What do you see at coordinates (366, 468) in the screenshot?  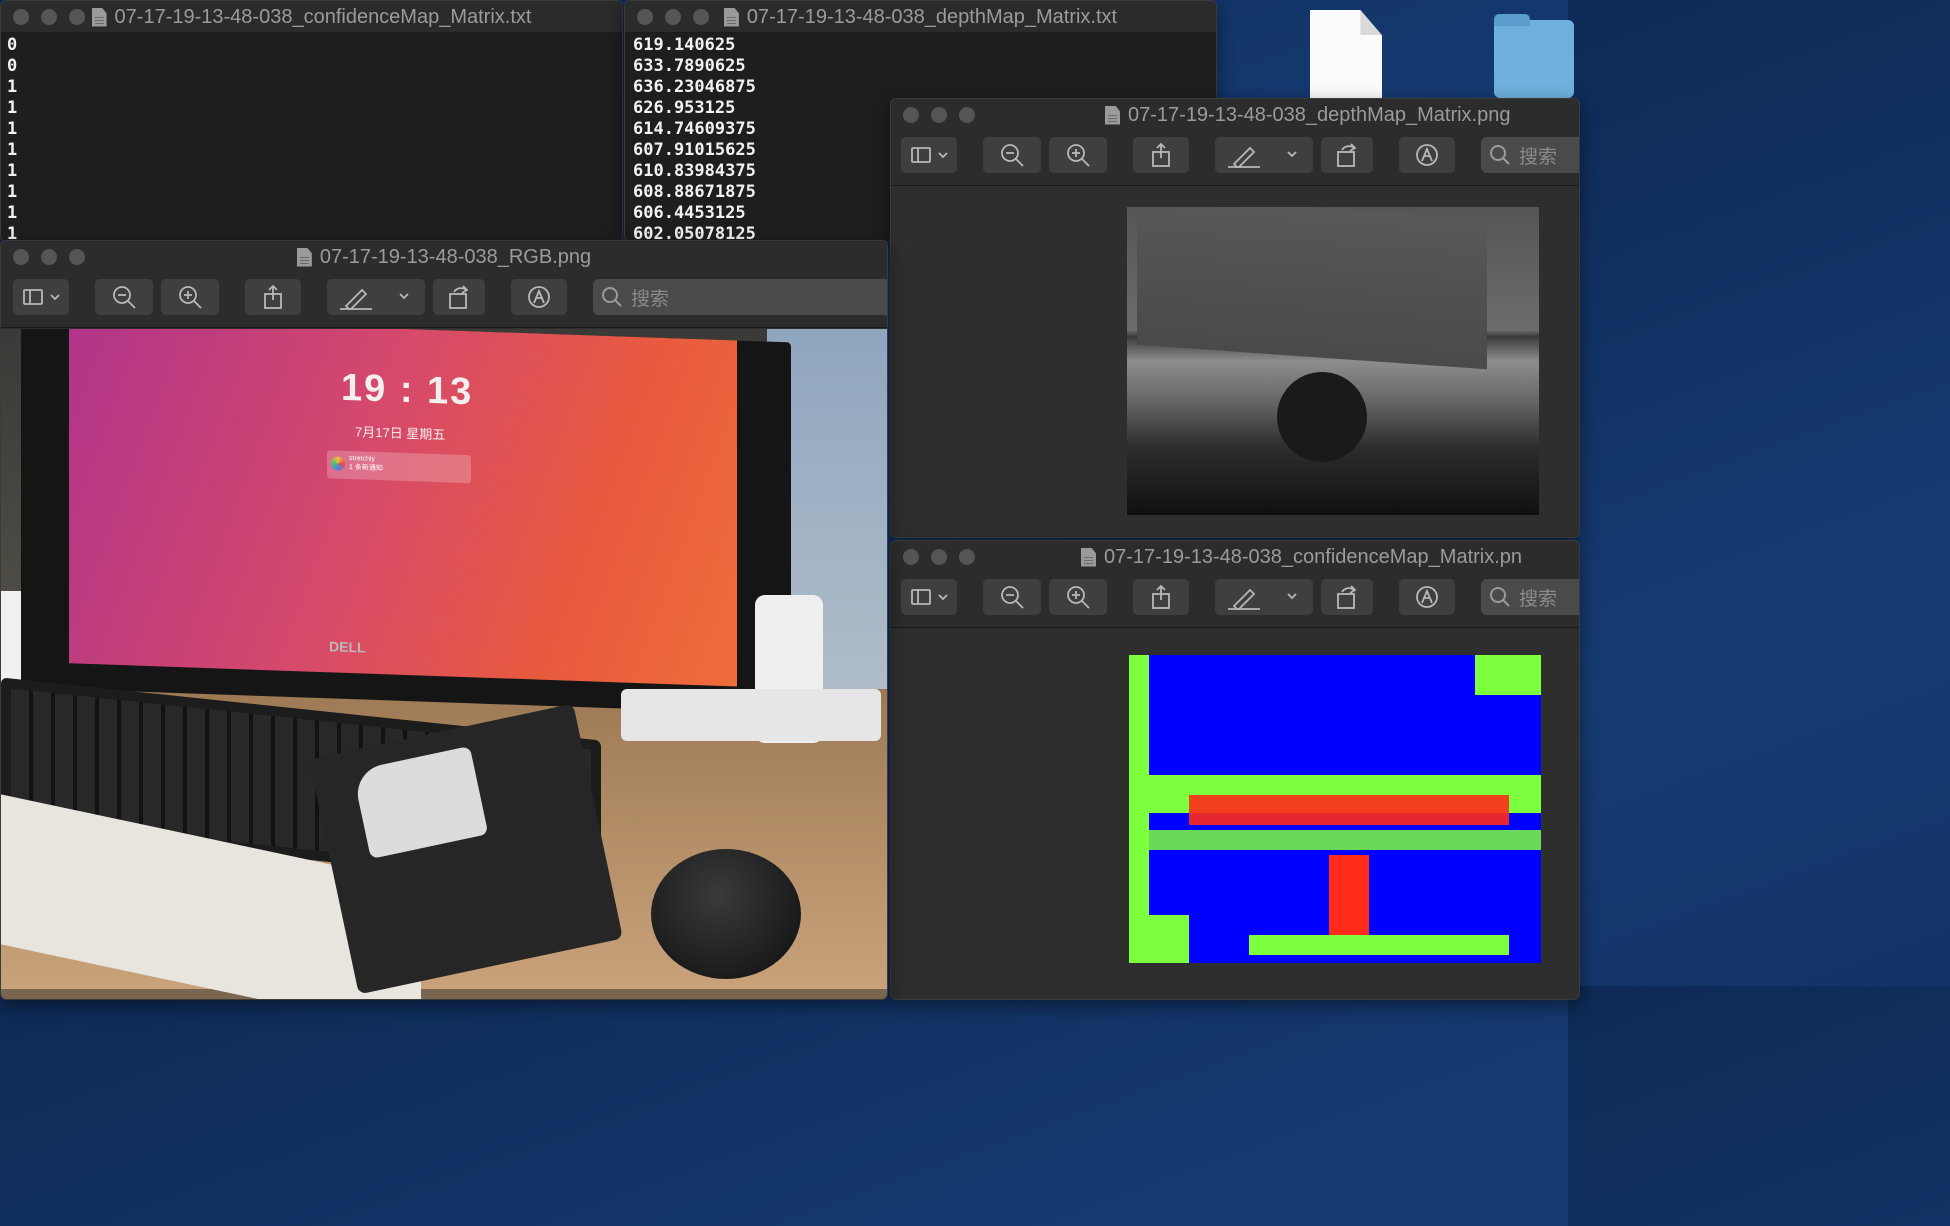 I see `notification-text: 1 条新通知` at bounding box center [366, 468].